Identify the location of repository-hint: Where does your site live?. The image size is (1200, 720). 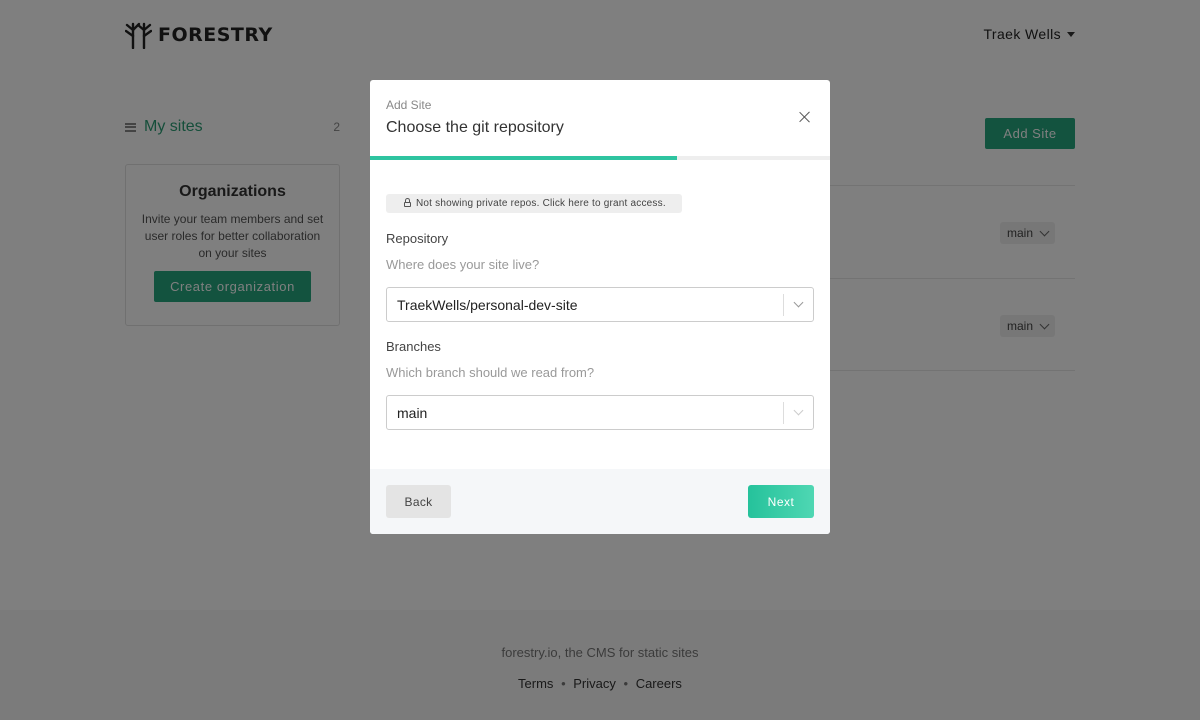
(463, 264).